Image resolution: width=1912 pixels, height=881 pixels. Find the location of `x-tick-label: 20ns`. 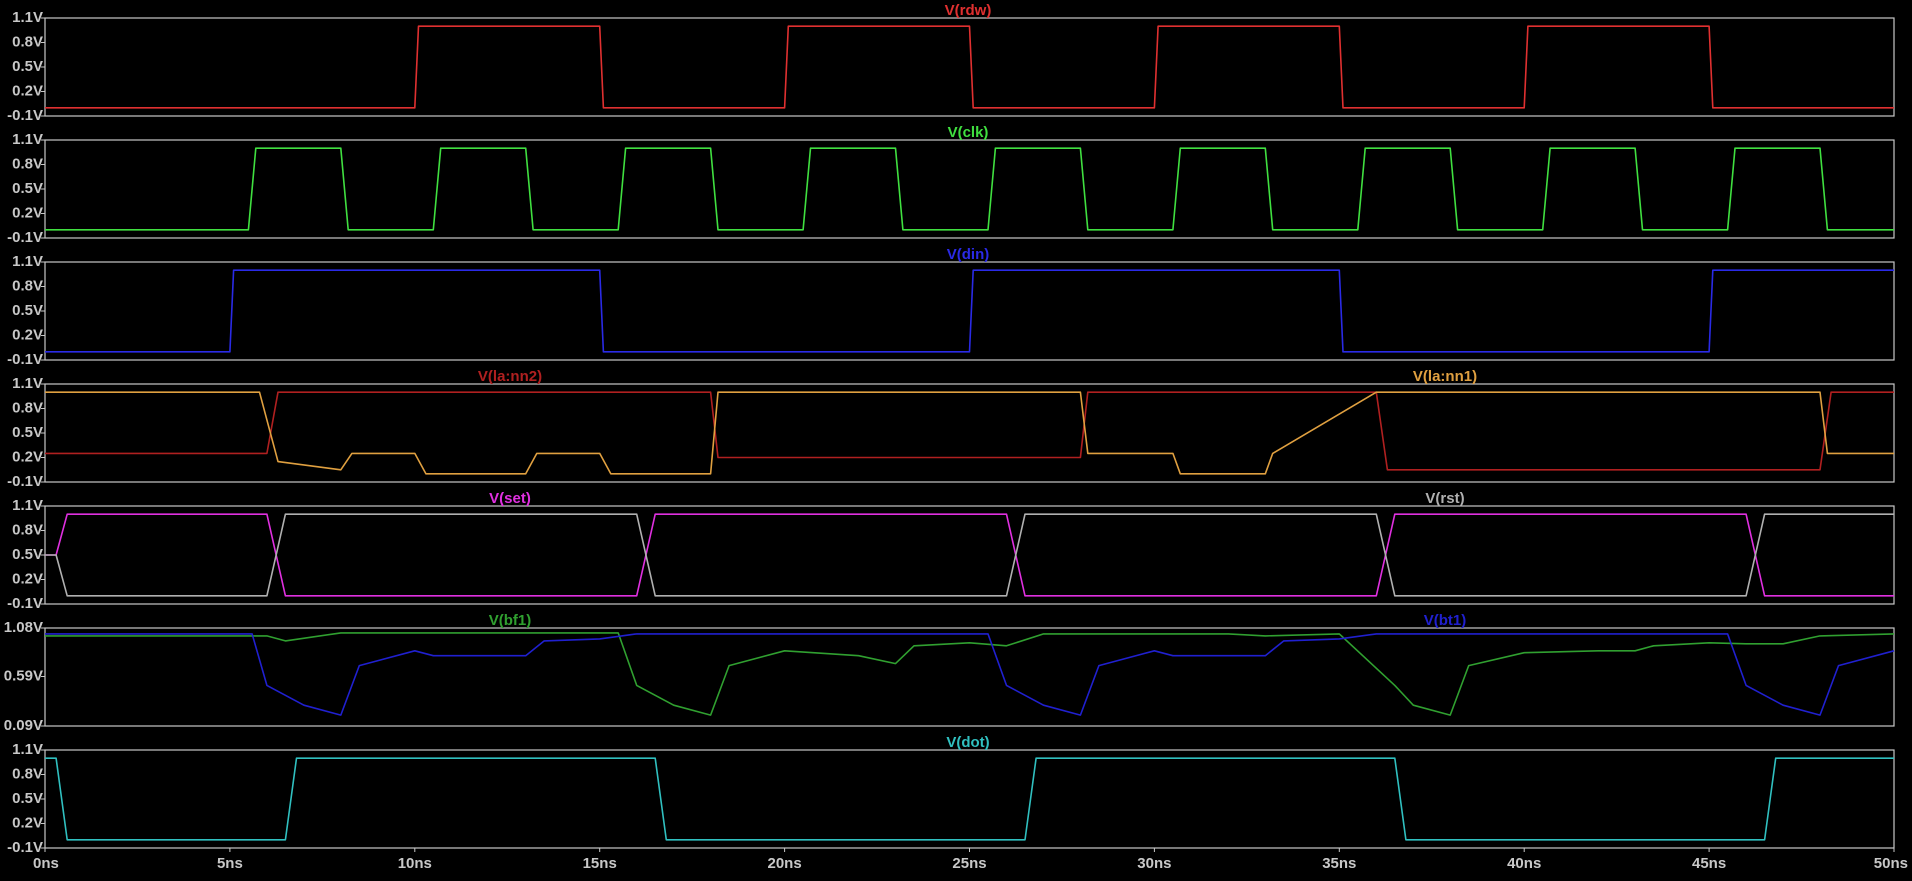

x-tick-label: 20ns is located at coordinates (784, 863).